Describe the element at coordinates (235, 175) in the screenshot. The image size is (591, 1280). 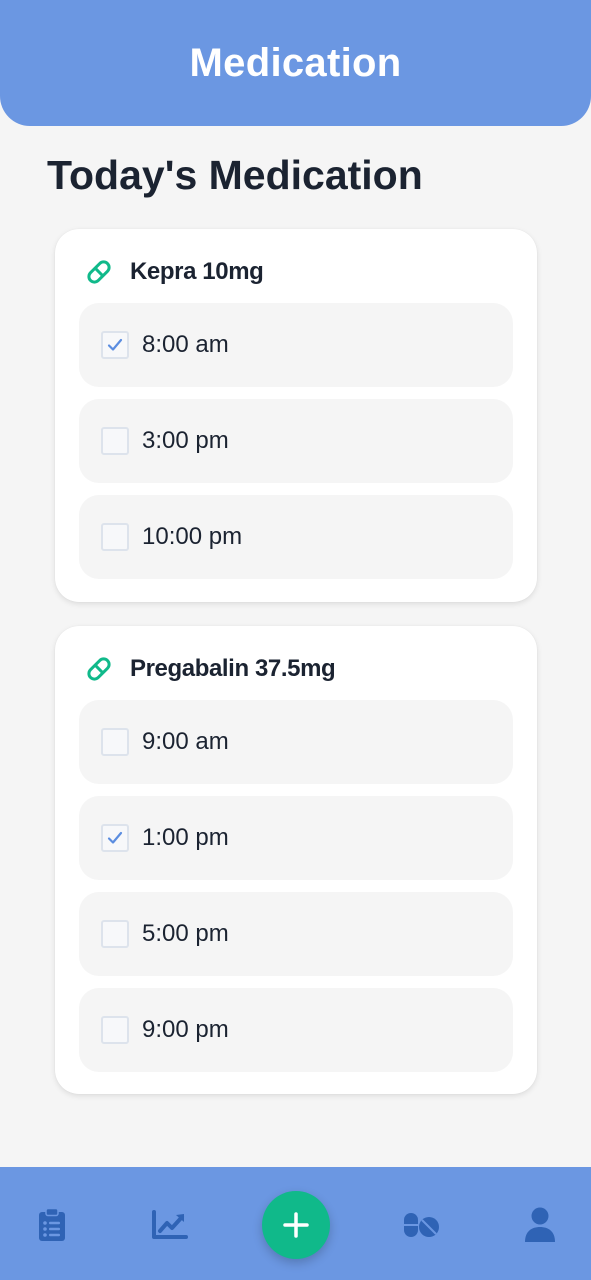
I see `page-title: Today's Medication` at that location.